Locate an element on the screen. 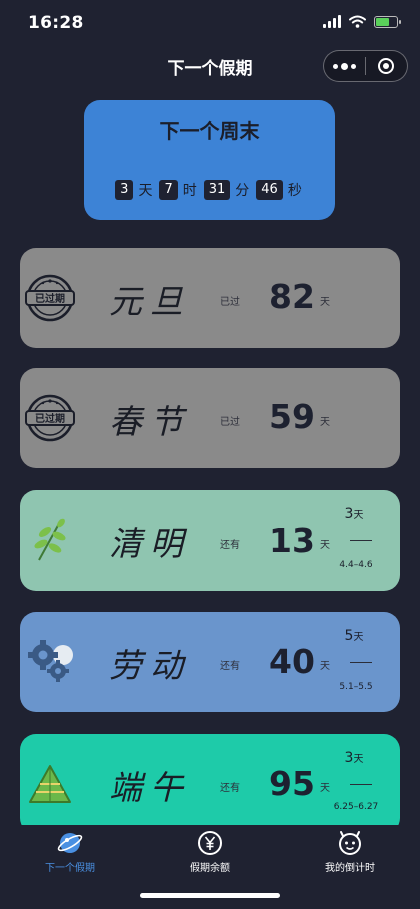 This screenshot has width=420, height=909. holiday-length: 5天 is located at coordinates (354, 636).